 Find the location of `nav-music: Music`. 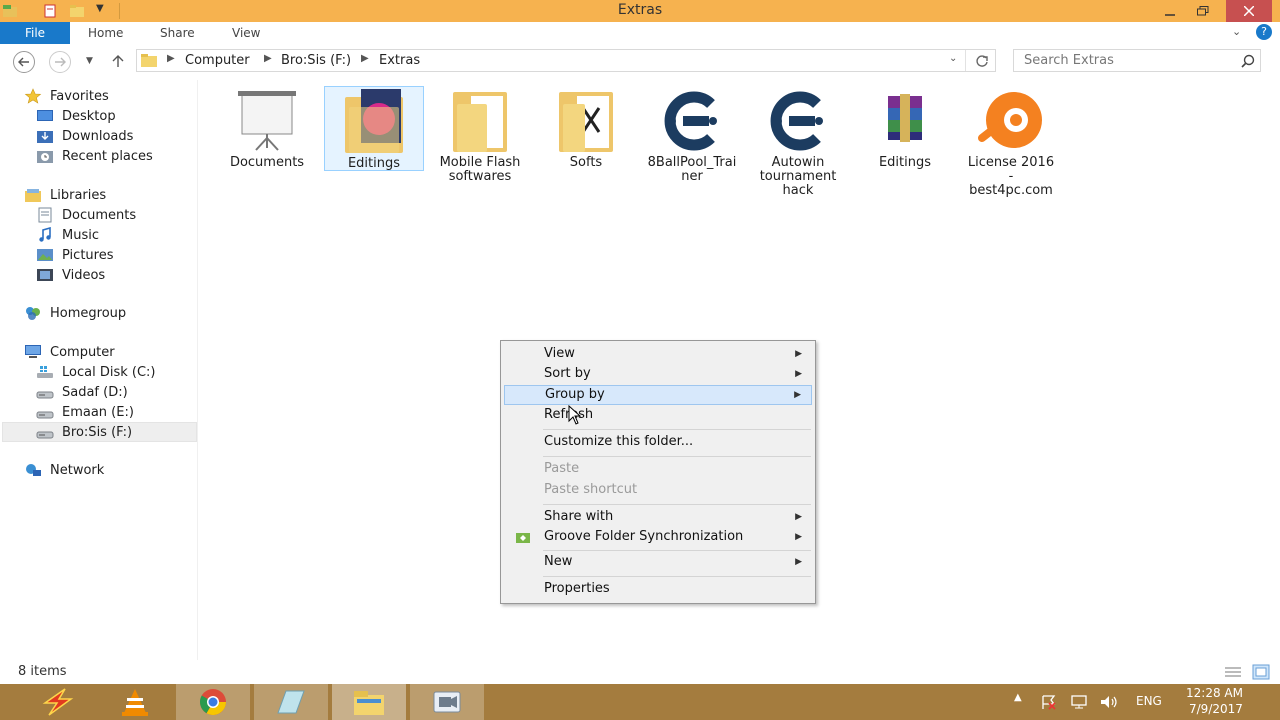

nav-music: Music is located at coordinates (80, 235).